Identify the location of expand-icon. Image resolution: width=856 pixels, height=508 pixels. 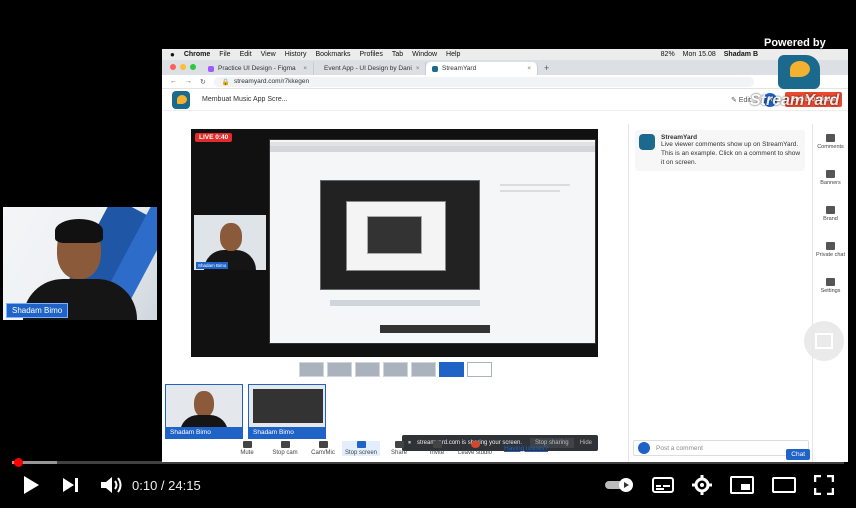
(824, 341).